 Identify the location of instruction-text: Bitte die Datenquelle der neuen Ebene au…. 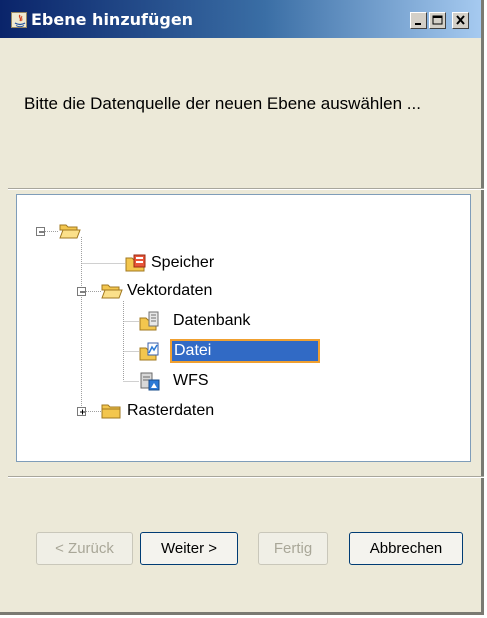
(222, 103).